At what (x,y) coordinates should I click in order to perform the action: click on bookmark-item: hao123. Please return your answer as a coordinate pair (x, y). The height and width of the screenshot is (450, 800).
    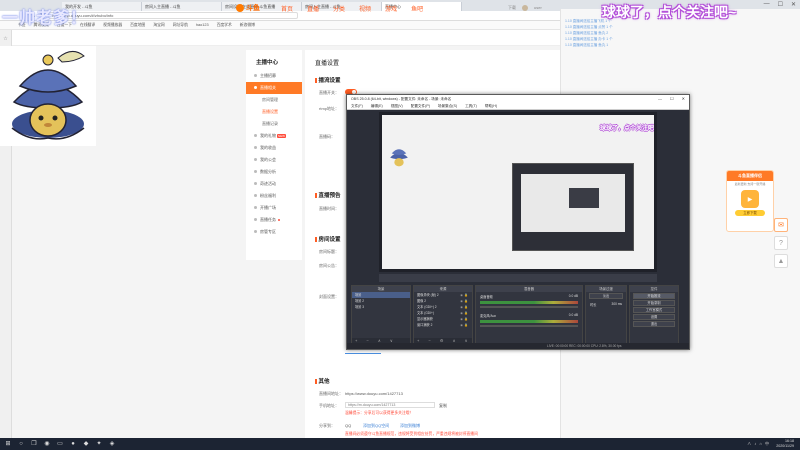
    Looking at the image, I should click on (202, 25).